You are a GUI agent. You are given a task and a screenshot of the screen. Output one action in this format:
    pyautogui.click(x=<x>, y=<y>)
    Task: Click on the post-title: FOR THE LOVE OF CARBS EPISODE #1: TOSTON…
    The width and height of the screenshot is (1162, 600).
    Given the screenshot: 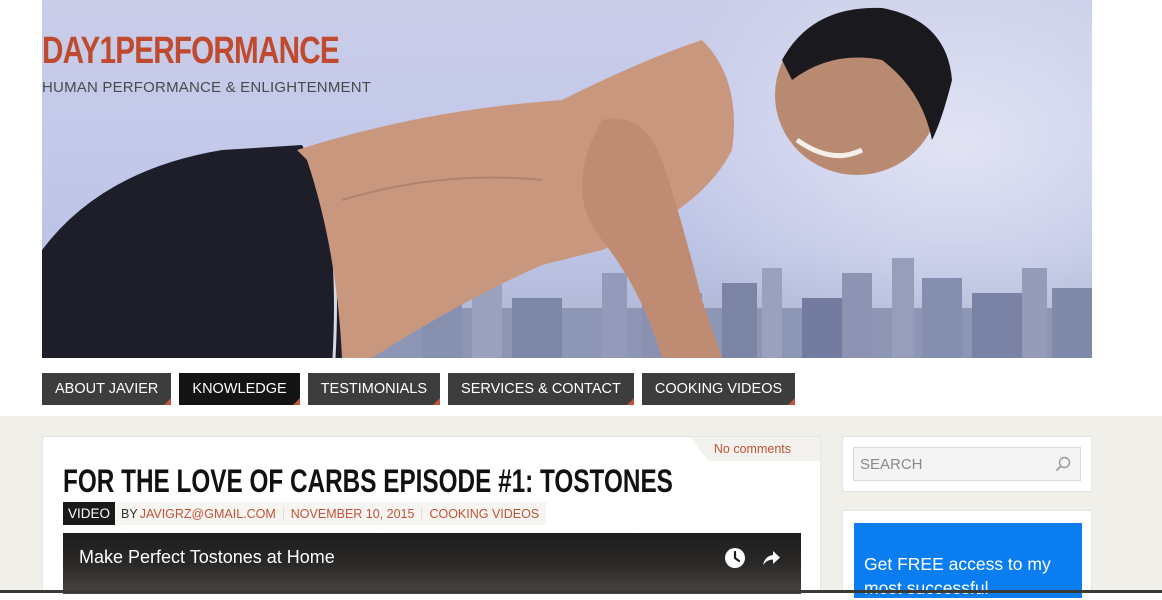 What is the action you would take?
    pyautogui.click(x=368, y=481)
    